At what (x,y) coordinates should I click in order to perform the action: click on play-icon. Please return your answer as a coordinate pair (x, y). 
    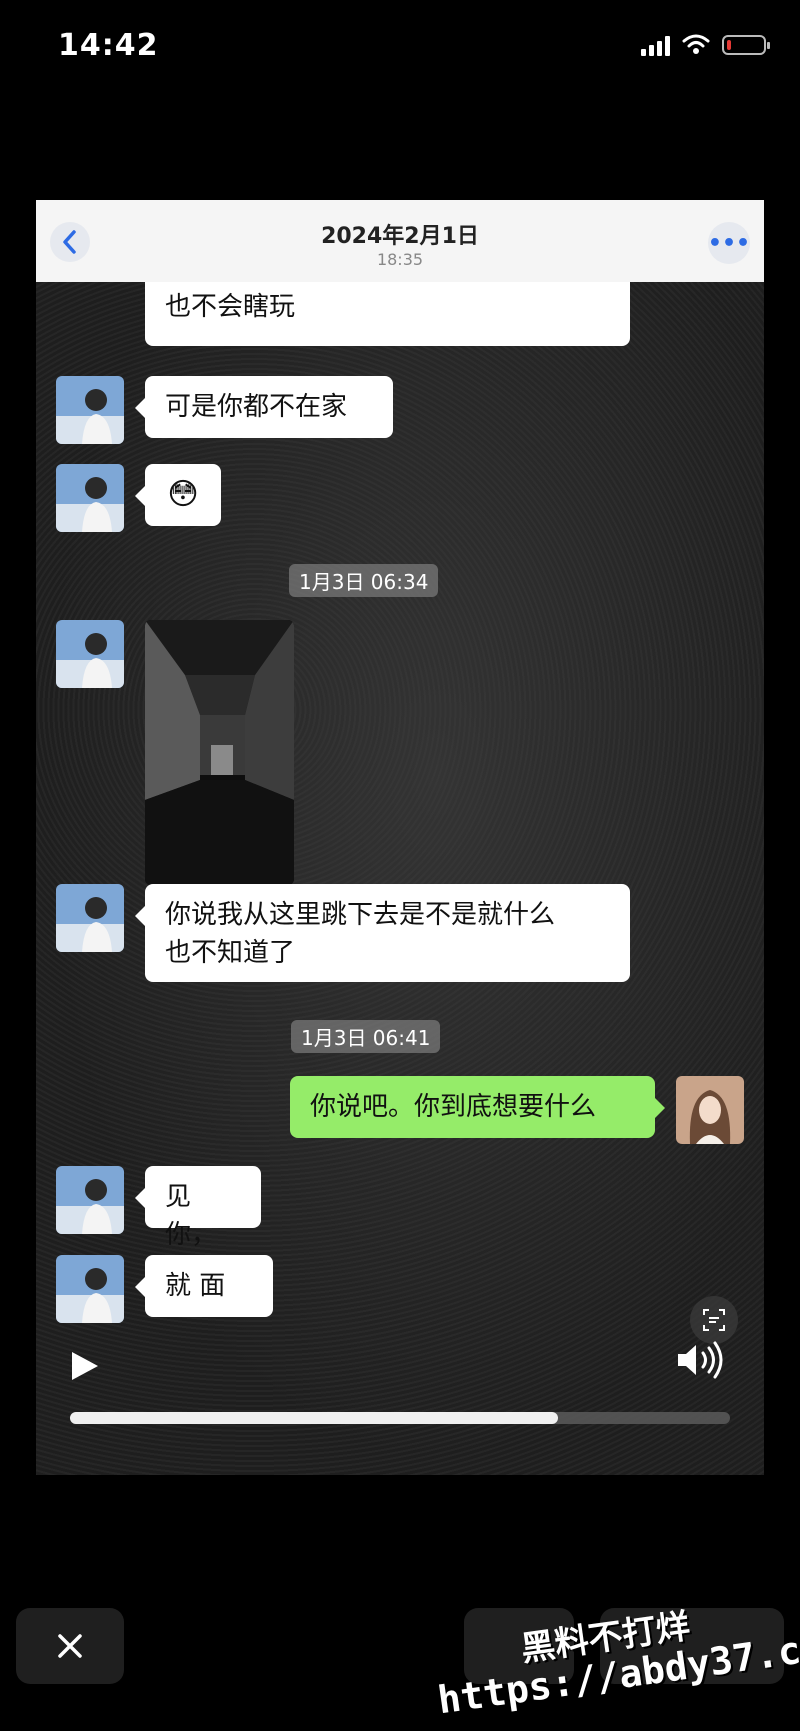
    Looking at the image, I should click on (85, 1366).